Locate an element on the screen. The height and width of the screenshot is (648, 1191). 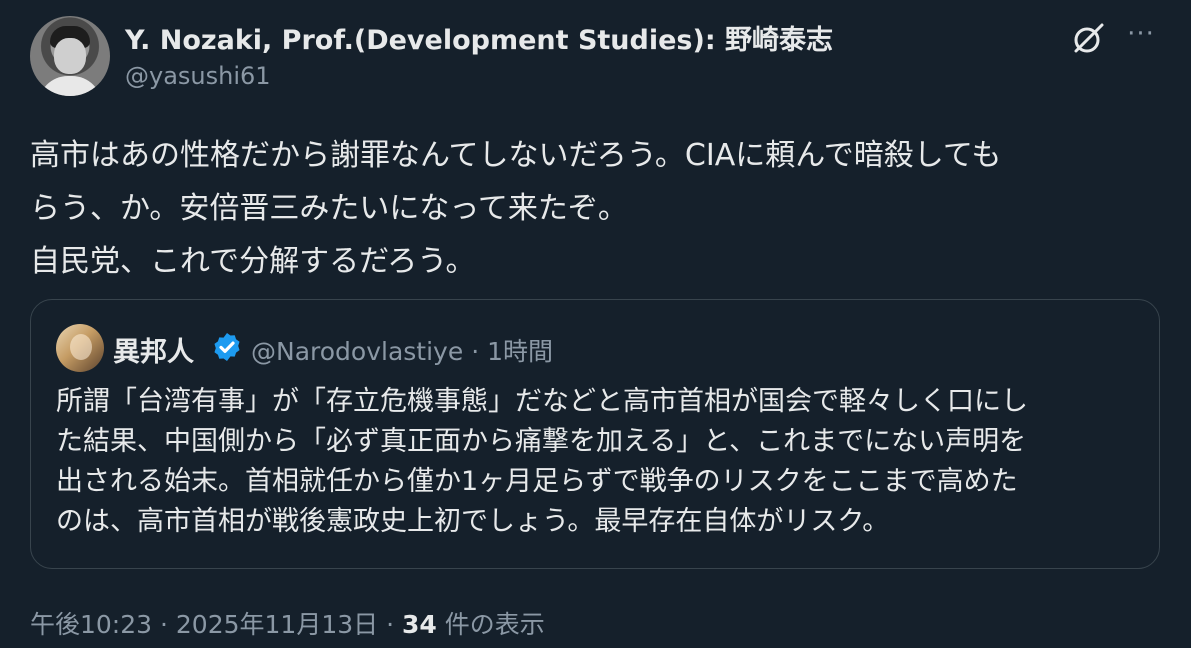
quoted-author-avatar is located at coordinates (80, 348).